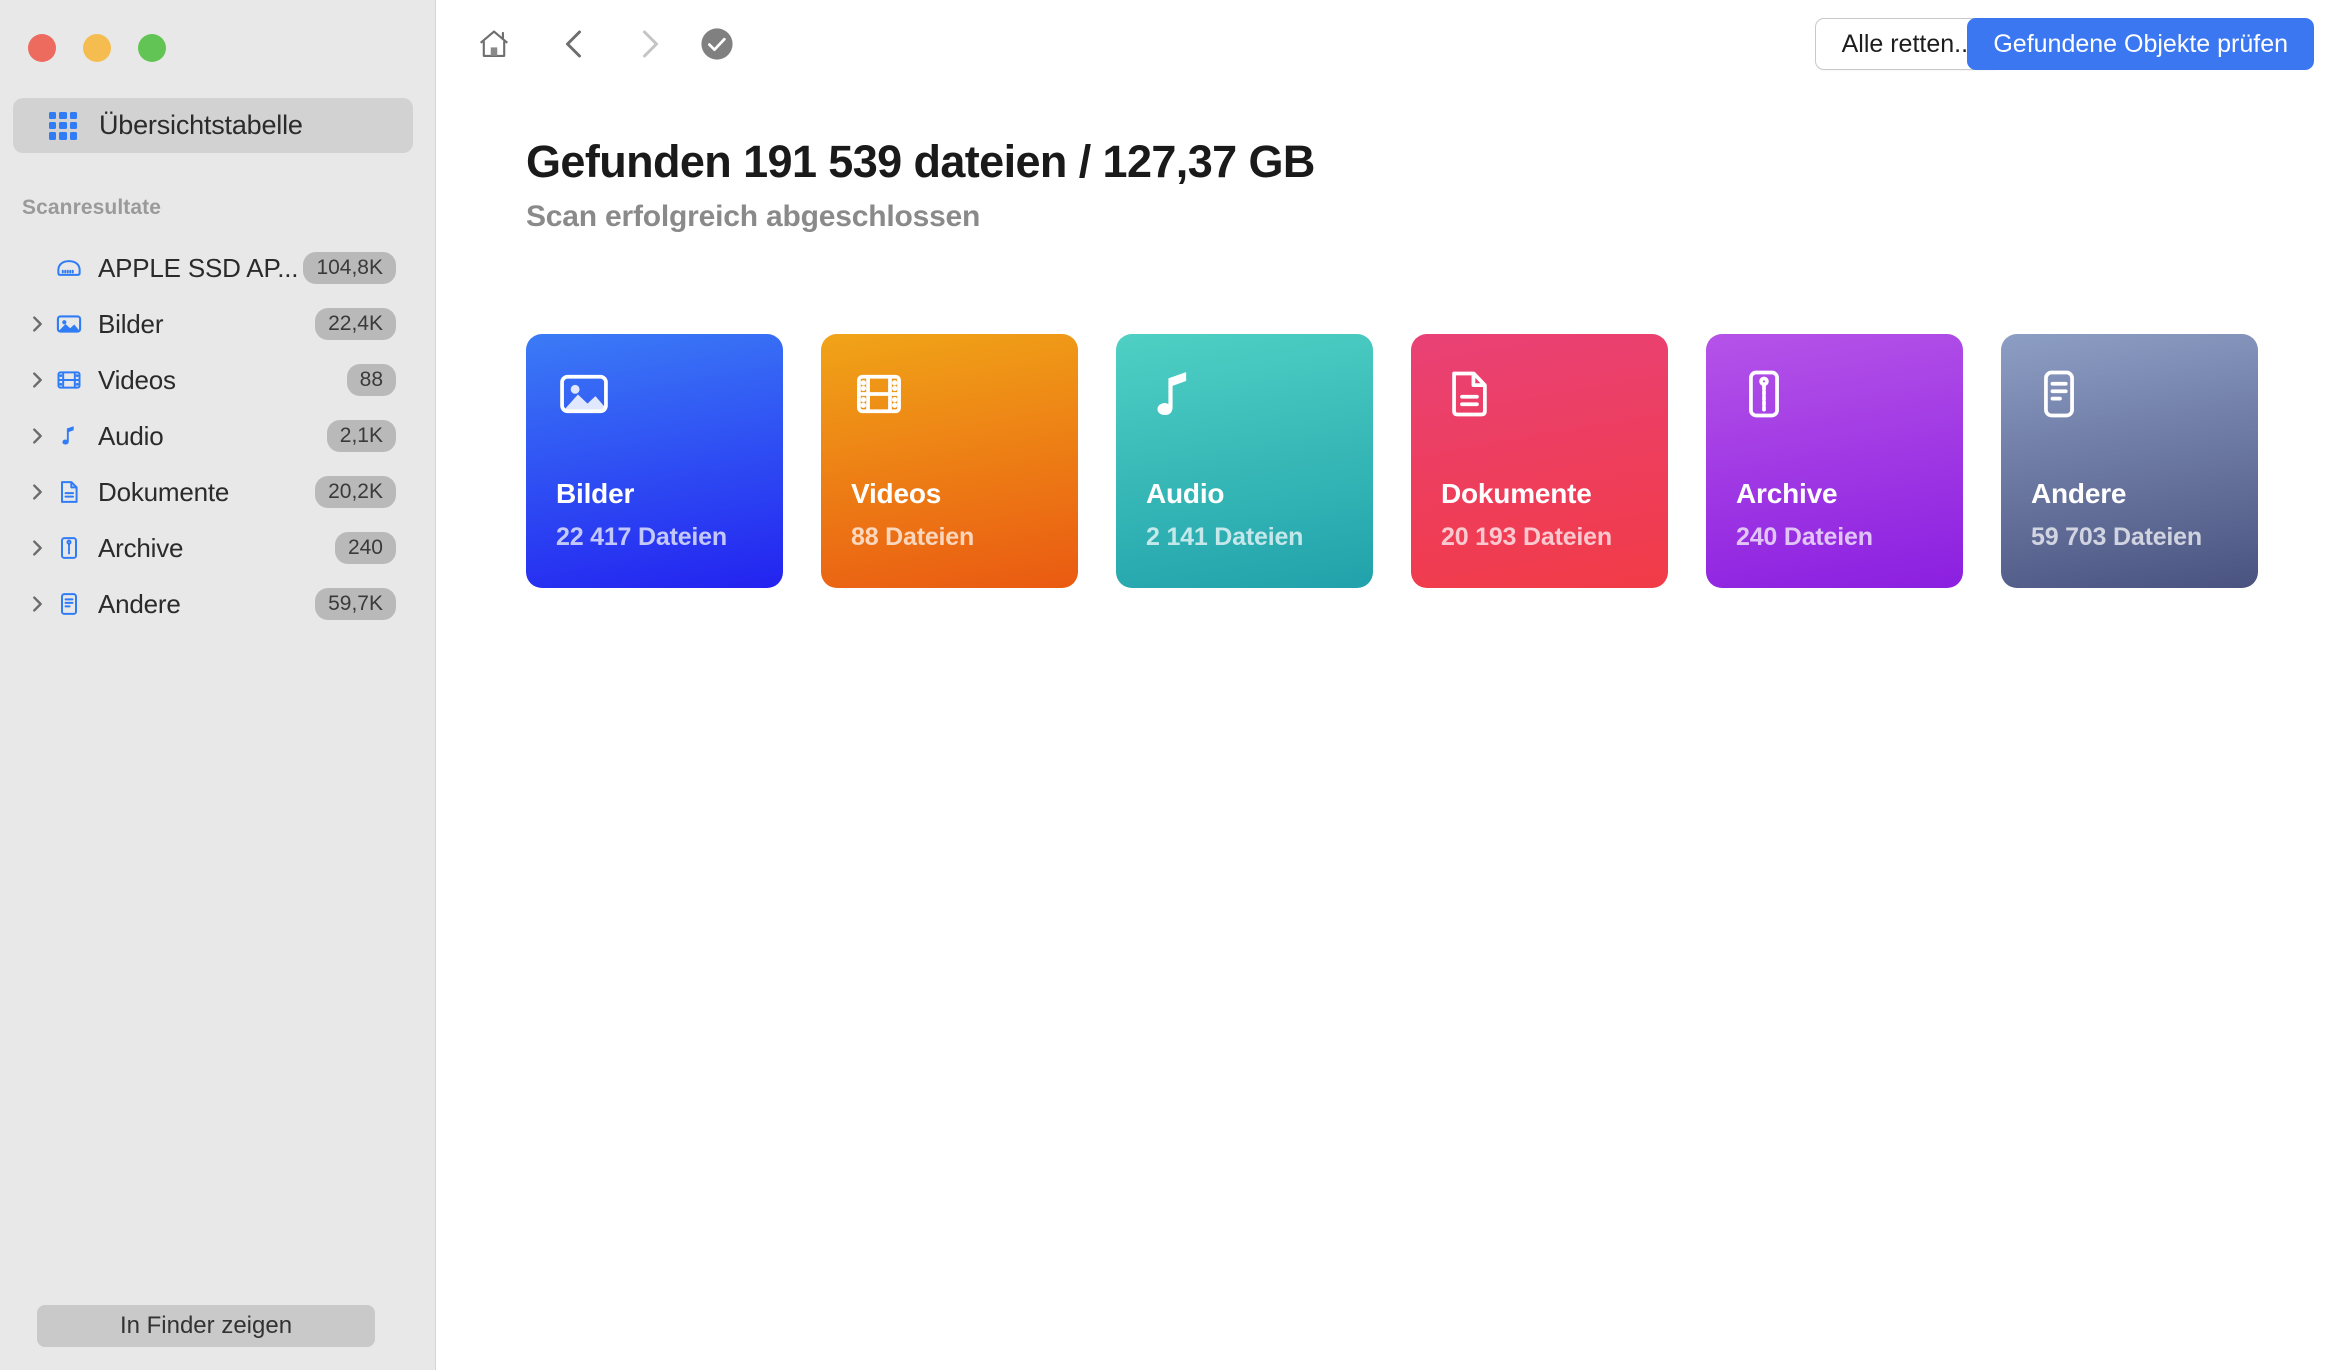 Image resolution: width=2350 pixels, height=1370 pixels. What do you see at coordinates (2079, 493) in the screenshot?
I see `card-title: Andere` at bounding box center [2079, 493].